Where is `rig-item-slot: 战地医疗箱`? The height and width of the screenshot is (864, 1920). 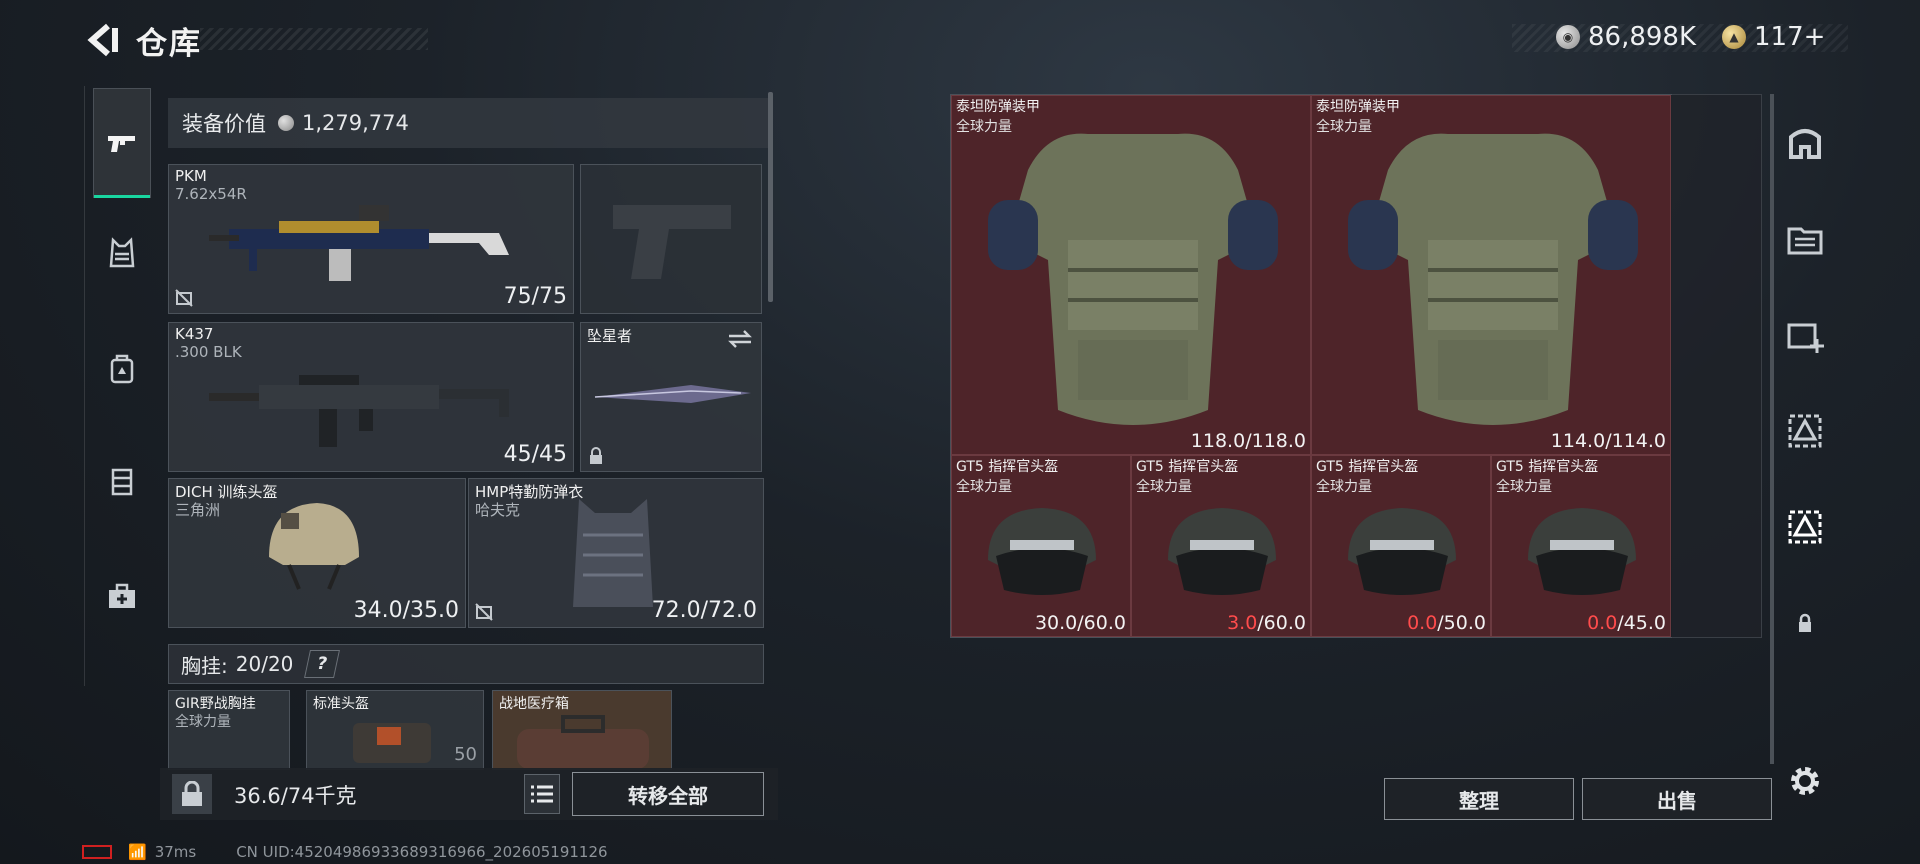 rig-item-slot: 战地医疗箱 is located at coordinates (582, 730).